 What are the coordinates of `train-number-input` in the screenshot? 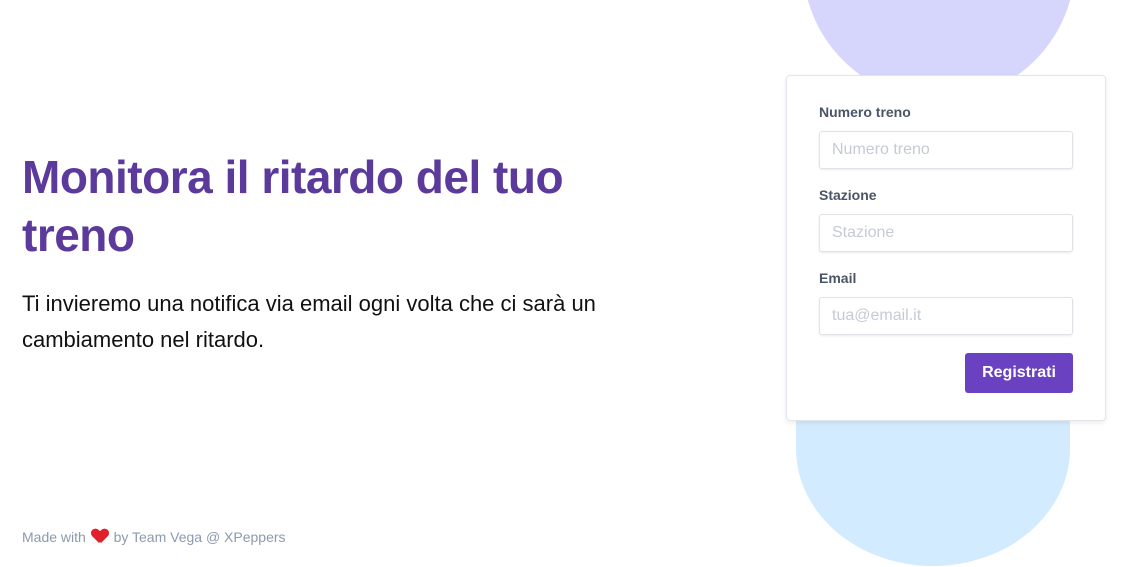 It's located at (946, 150).